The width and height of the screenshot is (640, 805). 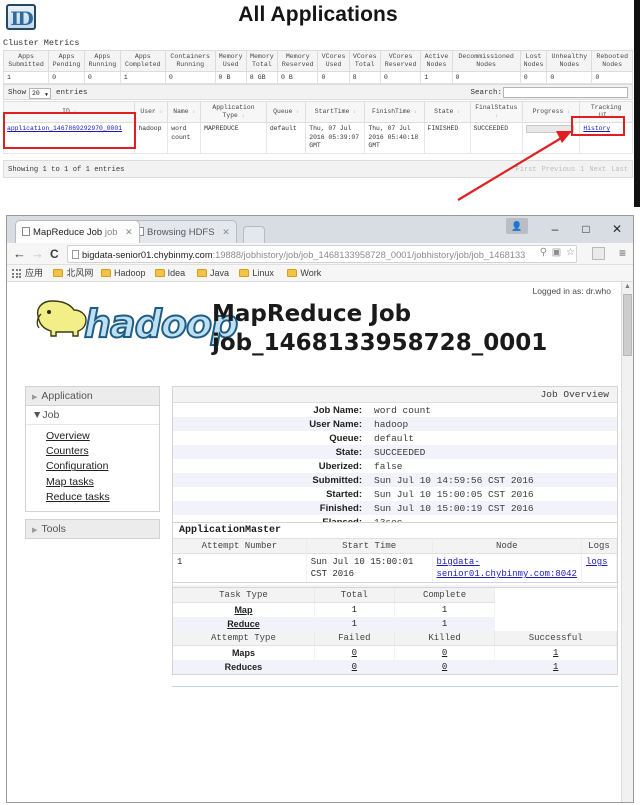 I want to click on hadoop-logo: hadoop, so click(x=135, y=323).